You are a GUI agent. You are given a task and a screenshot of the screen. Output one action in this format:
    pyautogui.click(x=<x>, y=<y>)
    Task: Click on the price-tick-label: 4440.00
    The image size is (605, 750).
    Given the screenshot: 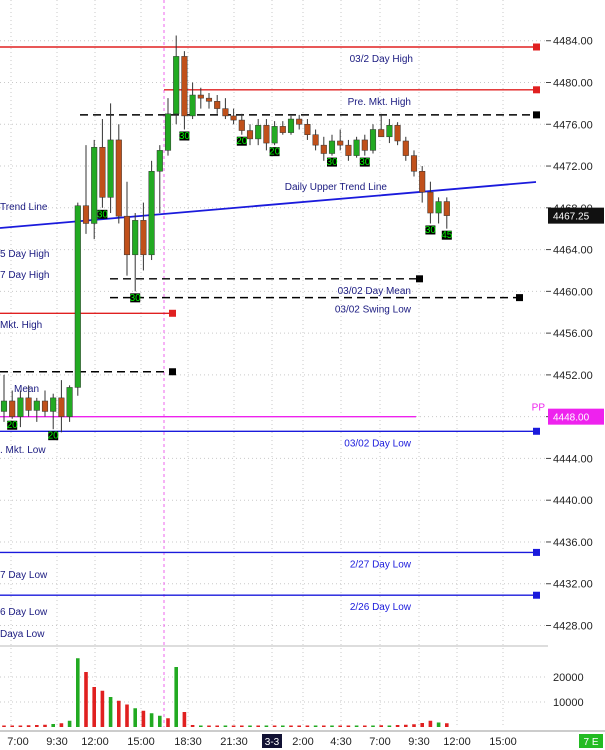 What is the action you would take?
    pyautogui.click(x=573, y=501)
    